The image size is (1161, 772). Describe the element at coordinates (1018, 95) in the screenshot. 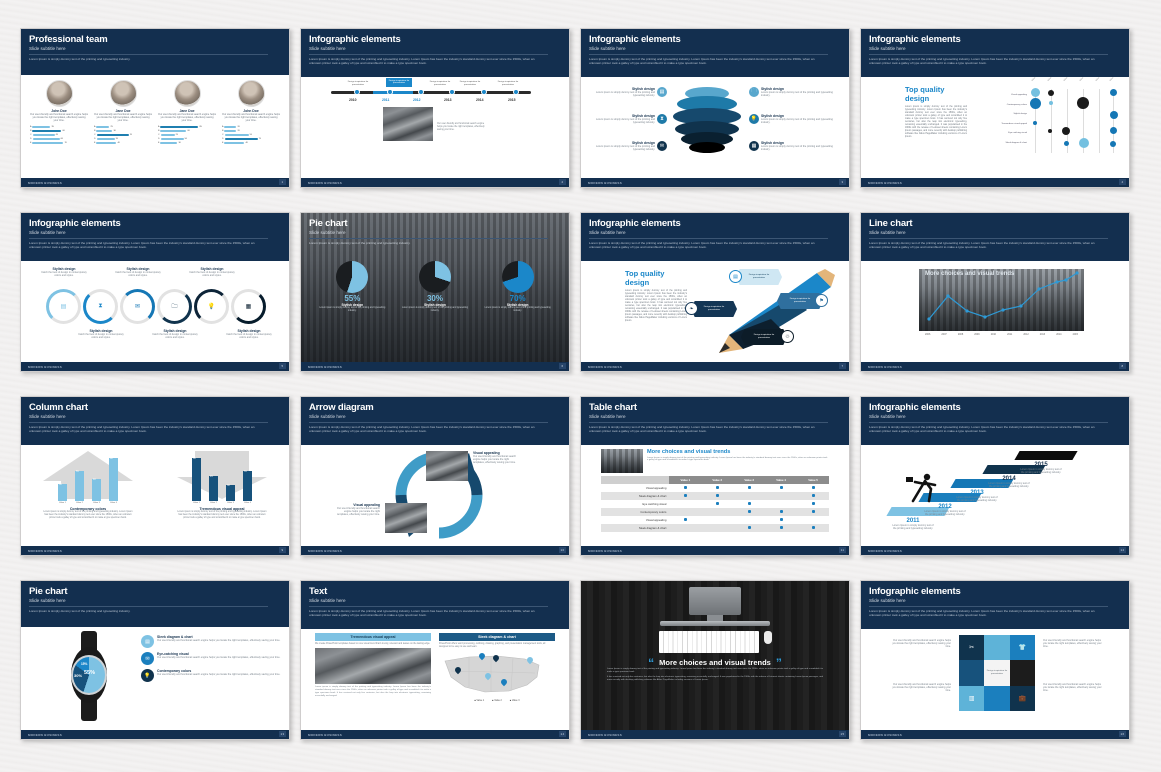

I see `matrix-row-label: Visual appealing` at that location.